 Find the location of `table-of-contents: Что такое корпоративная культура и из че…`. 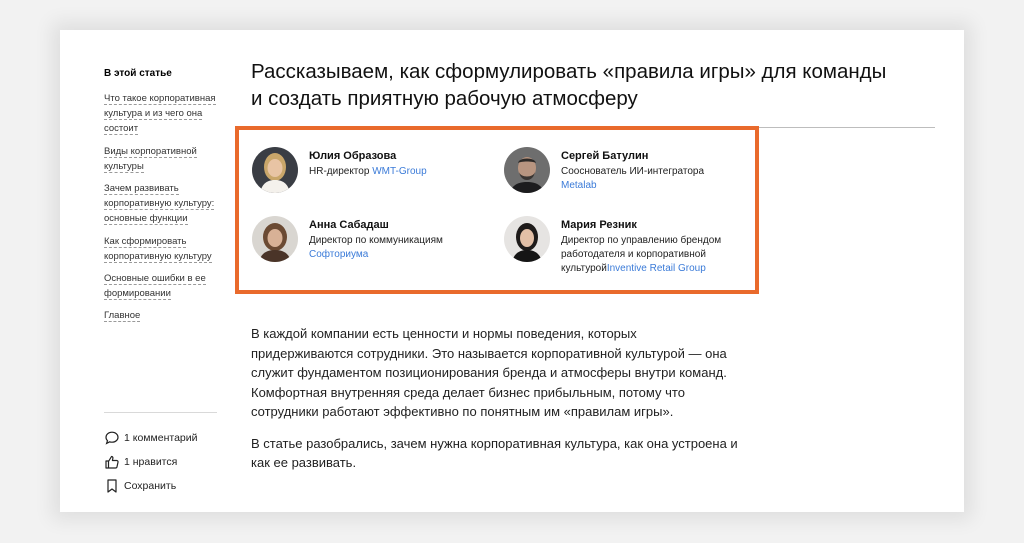

table-of-contents: Что такое корпоративная культура и из че… is located at coordinates (164, 211).